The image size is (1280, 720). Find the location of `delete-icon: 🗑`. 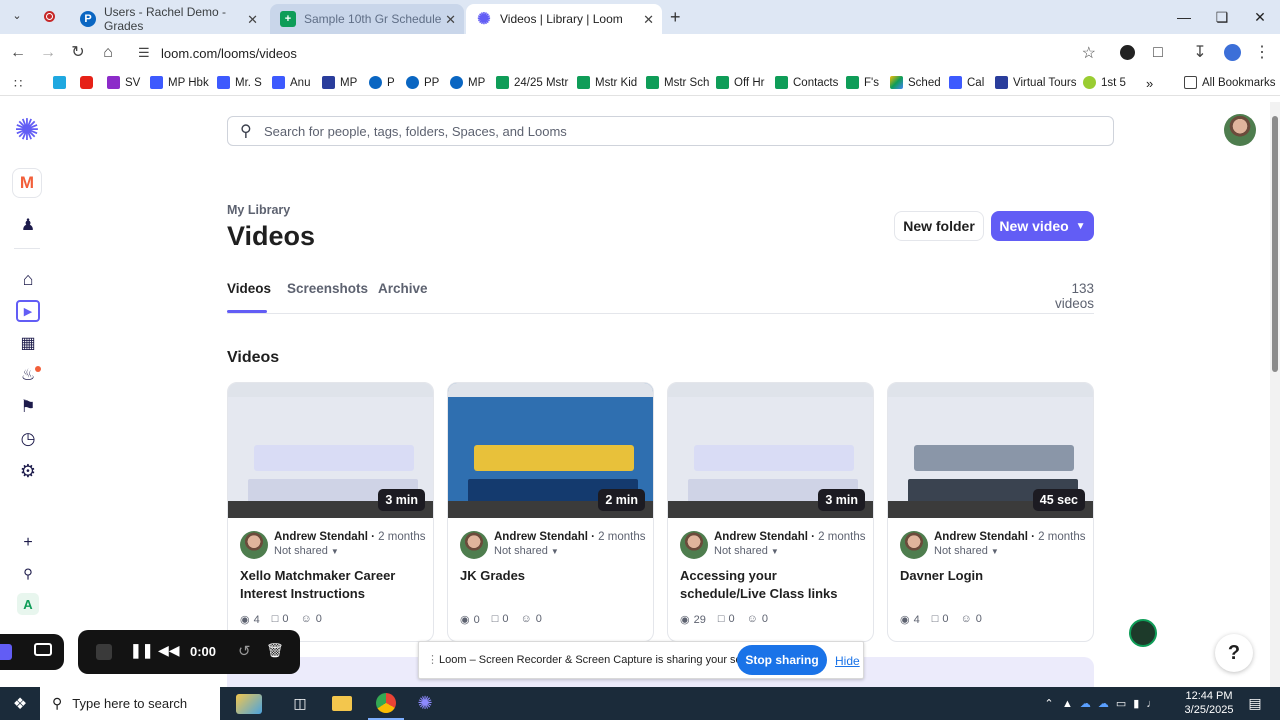

delete-icon: 🗑 is located at coordinates (275, 650).